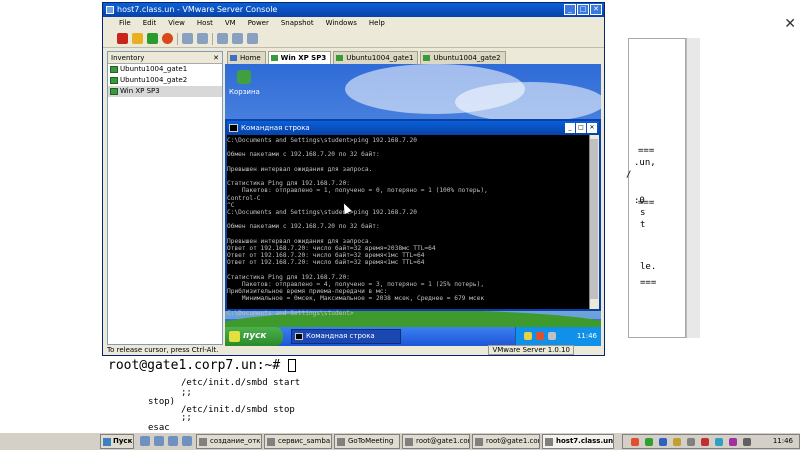 This screenshot has height=450, width=800. I want to click on power-off-icon, so click(122, 38).